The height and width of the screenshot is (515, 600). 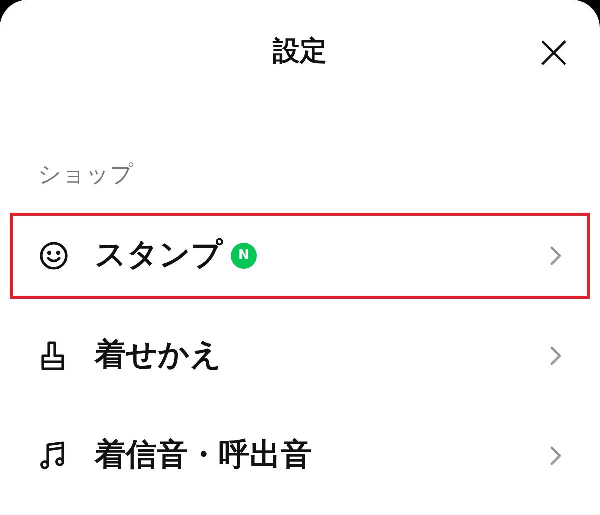 What do you see at coordinates (554, 52) in the screenshot?
I see `close-button: ×` at bounding box center [554, 52].